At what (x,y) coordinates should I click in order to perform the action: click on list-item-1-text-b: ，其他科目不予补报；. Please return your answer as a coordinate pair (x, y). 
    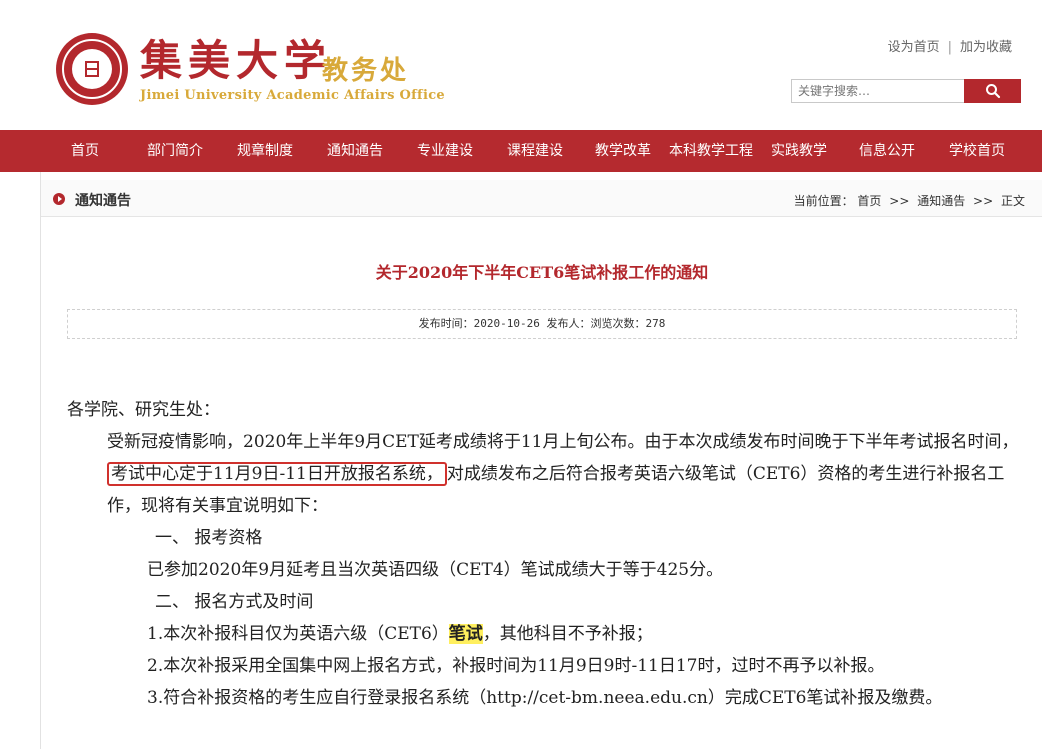
    Looking at the image, I should click on (567, 634).